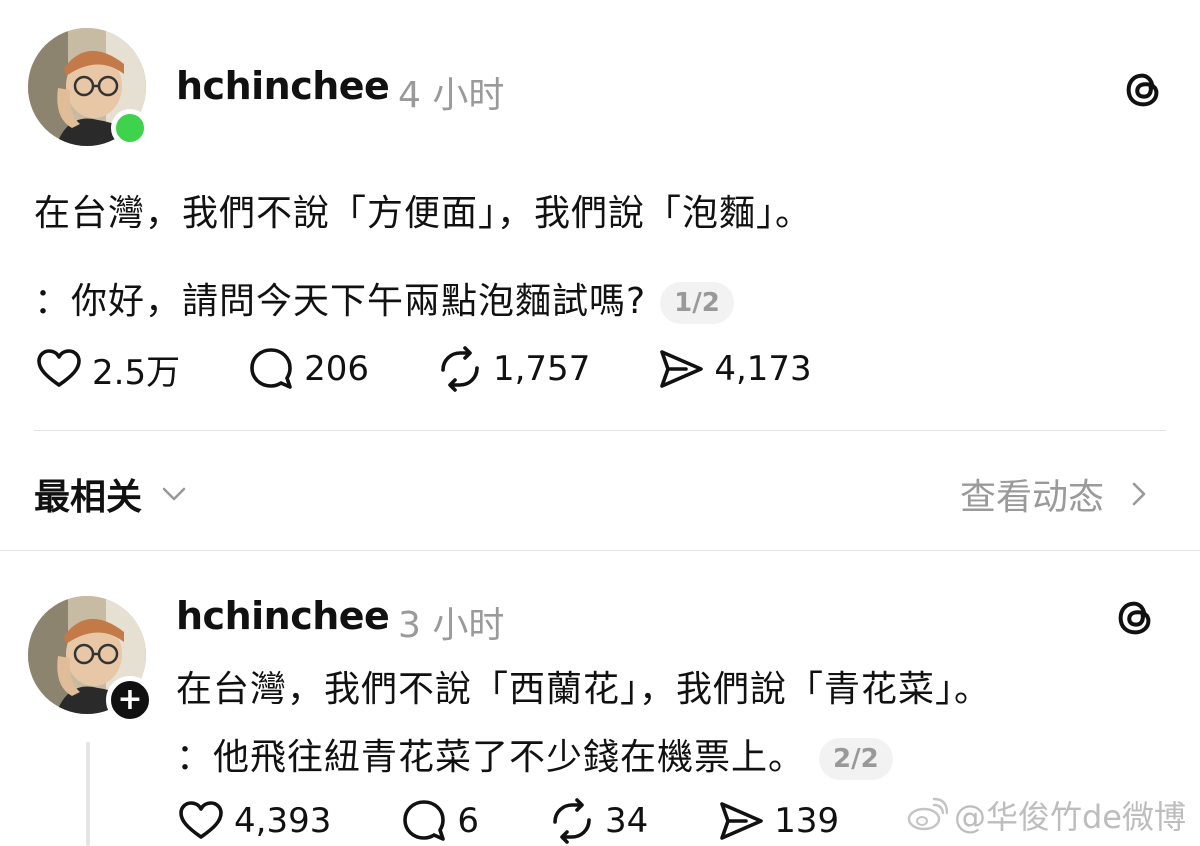 This screenshot has height=846, width=1200. What do you see at coordinates (594, 492) in the screenshot?
I see `sort-bar: 最相关 查看动态` at bounding box center [594, 492].